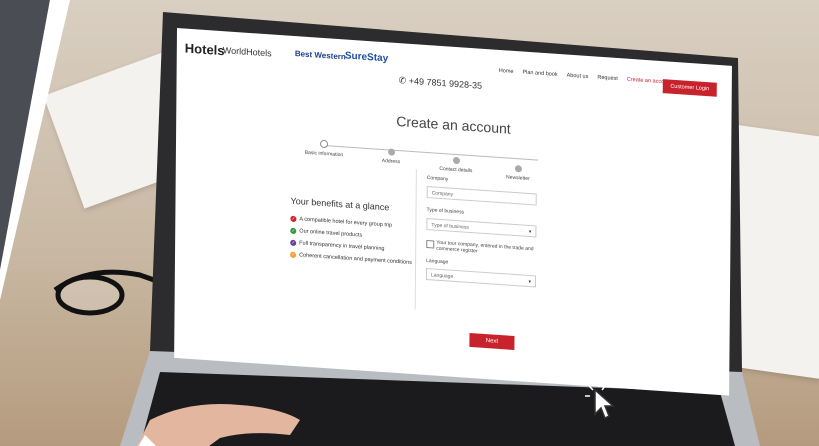 The image size is (819, 446). I want to click on benefit-text: A compatible hotel for every group trip, so click(346, 222).